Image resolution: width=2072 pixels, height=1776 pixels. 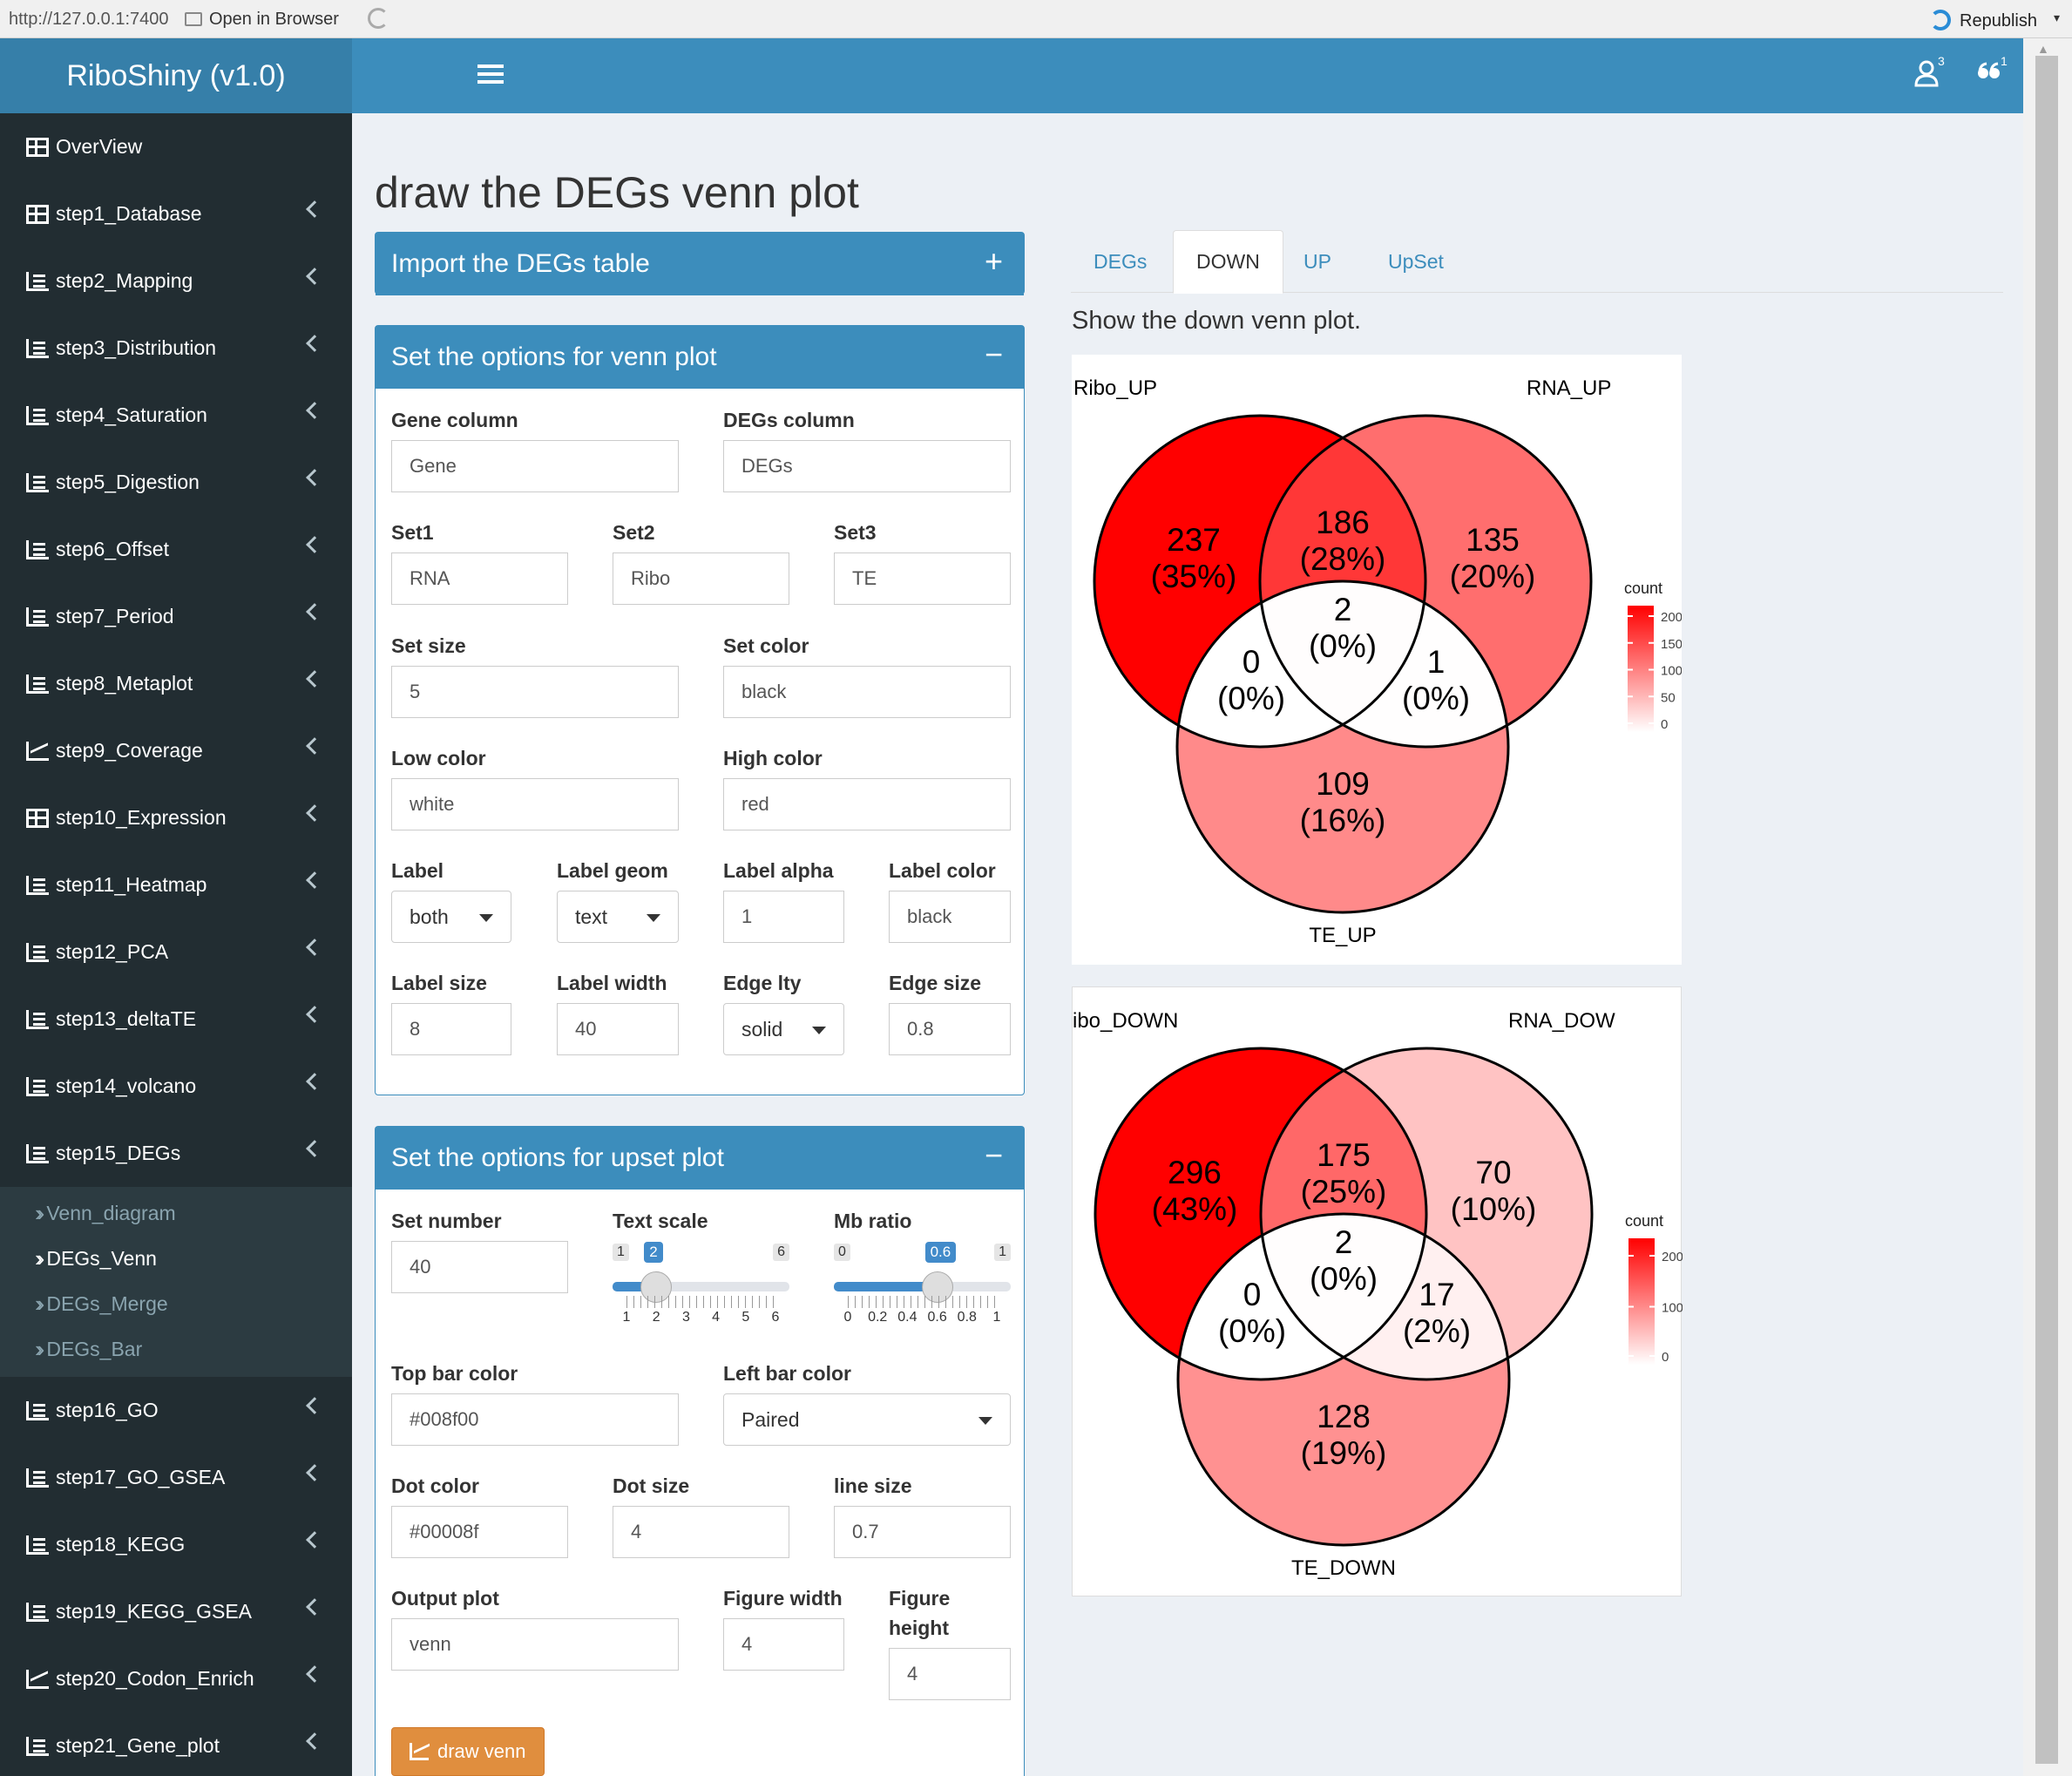 I want to click on left-bar-color-select: Paired, so click(x=867, y=1419).